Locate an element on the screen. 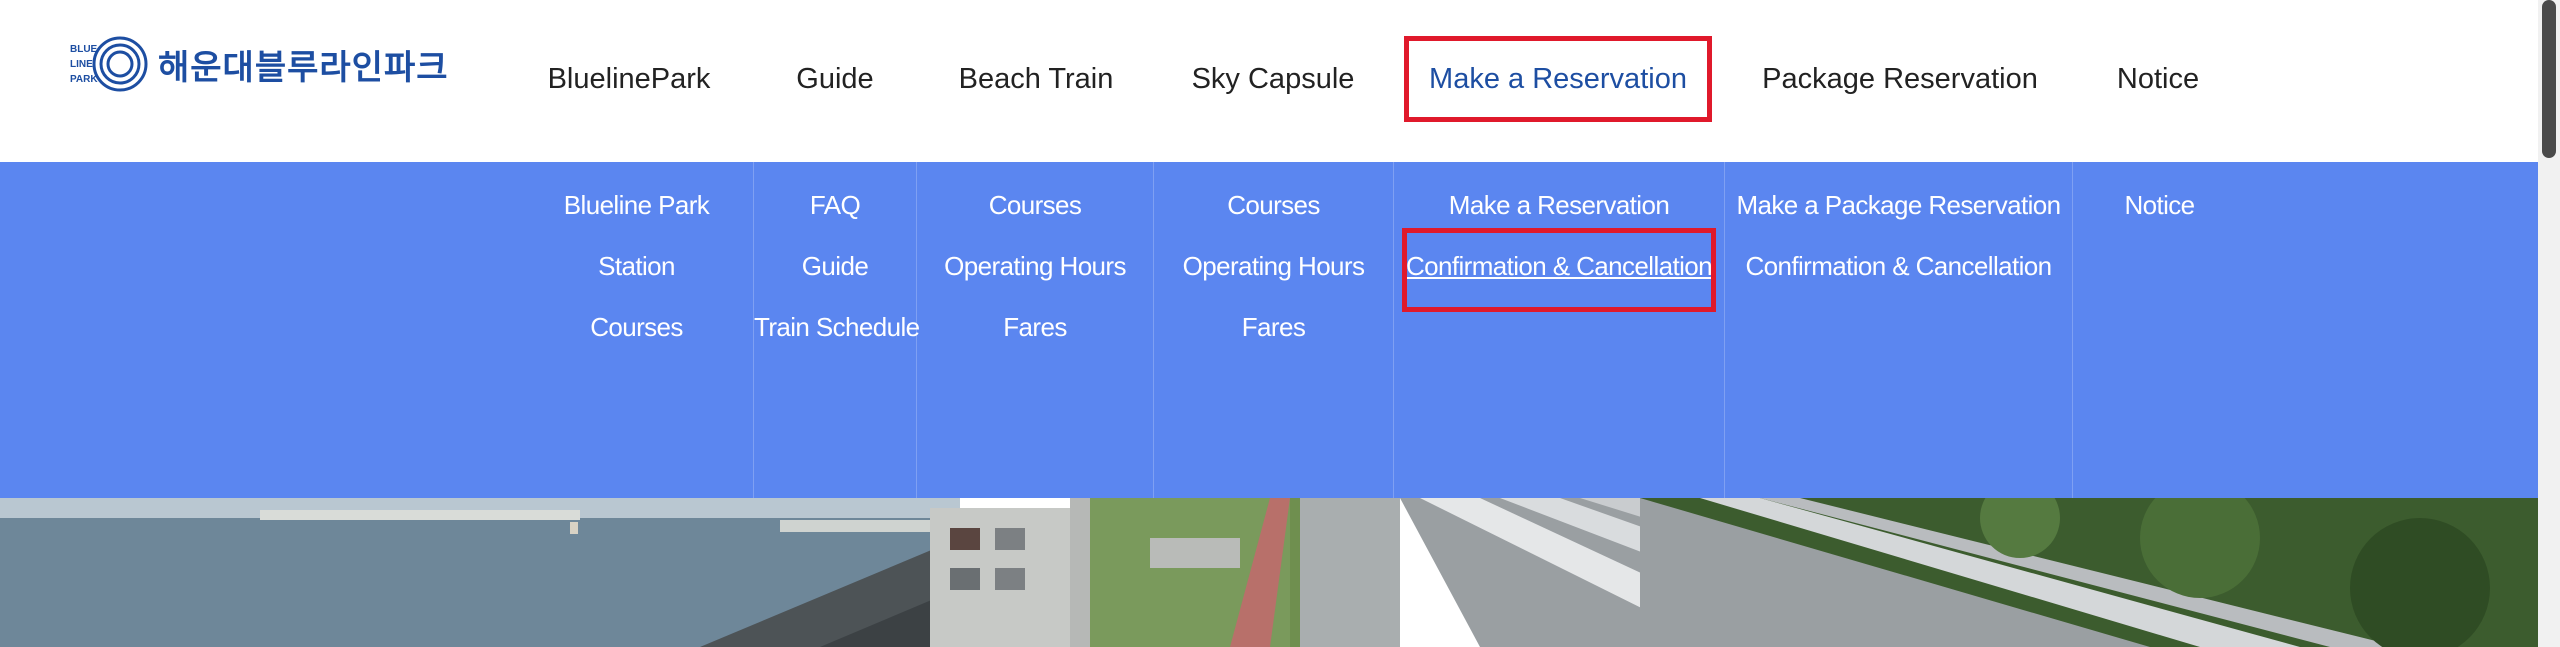 This screenshot has height=647, width=2560. gnb-notice: Notice is located at coordinates (2158, 79).